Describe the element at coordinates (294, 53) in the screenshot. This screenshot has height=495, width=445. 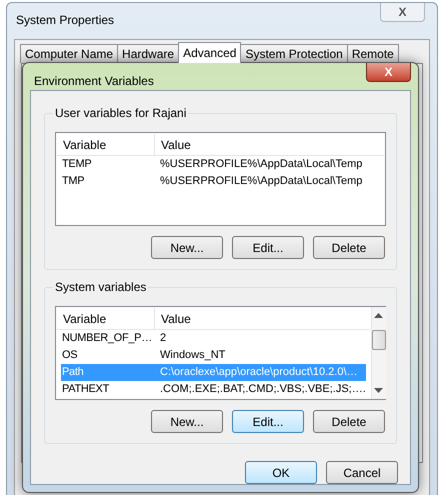
I see `tab: System Protection` at that location.